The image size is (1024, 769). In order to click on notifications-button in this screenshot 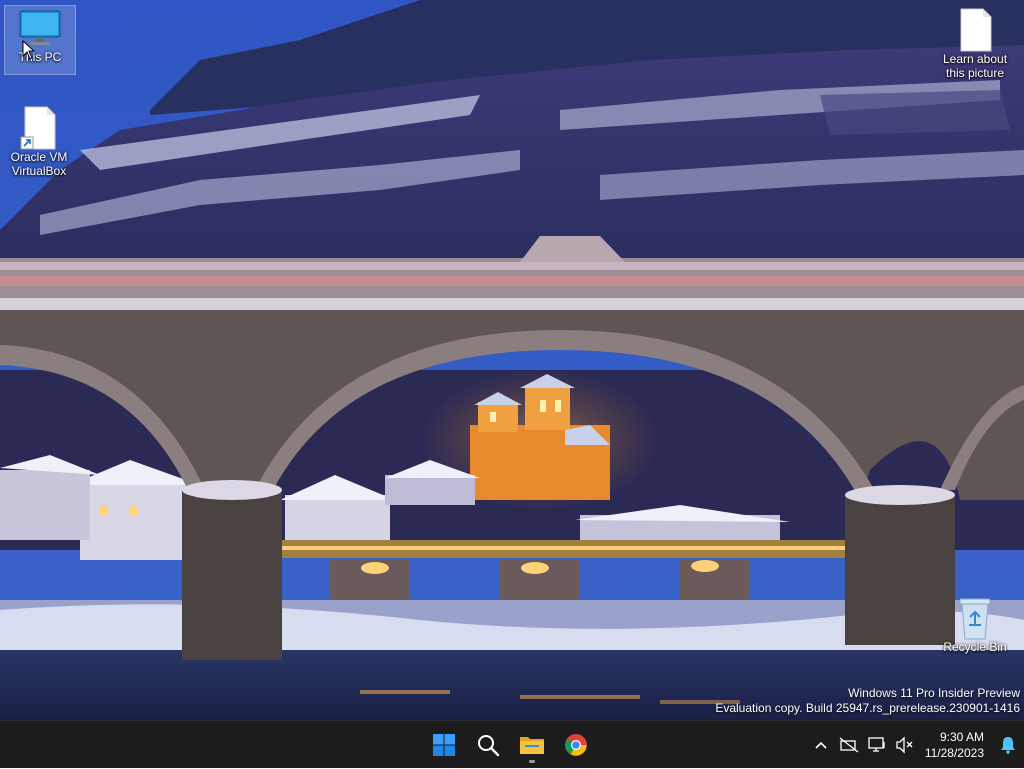, I will do `click(1008, 745)`.